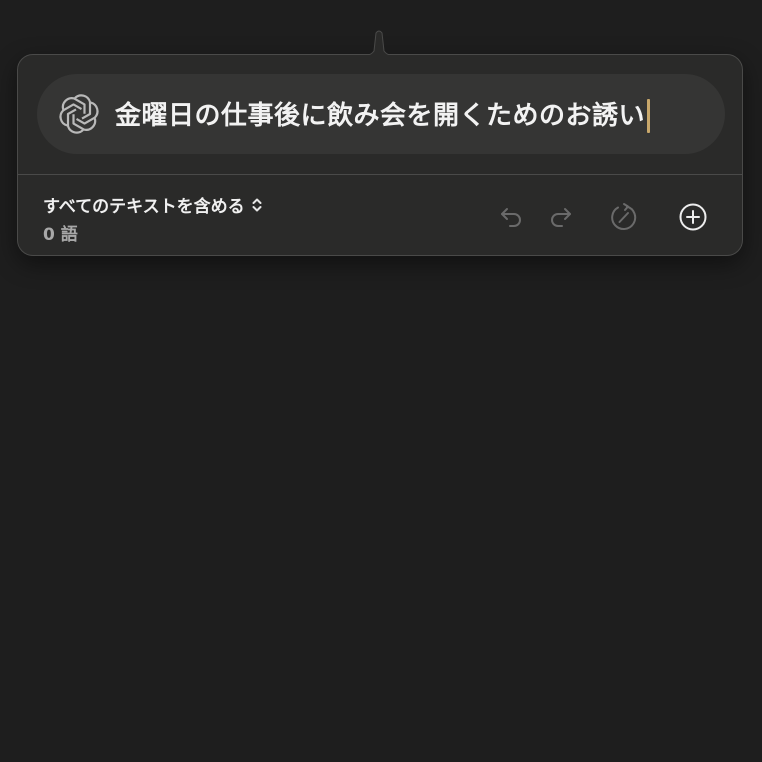 The width and height of the screenshot is (762, 762). I want to click on timer-button, so click(624, 217).